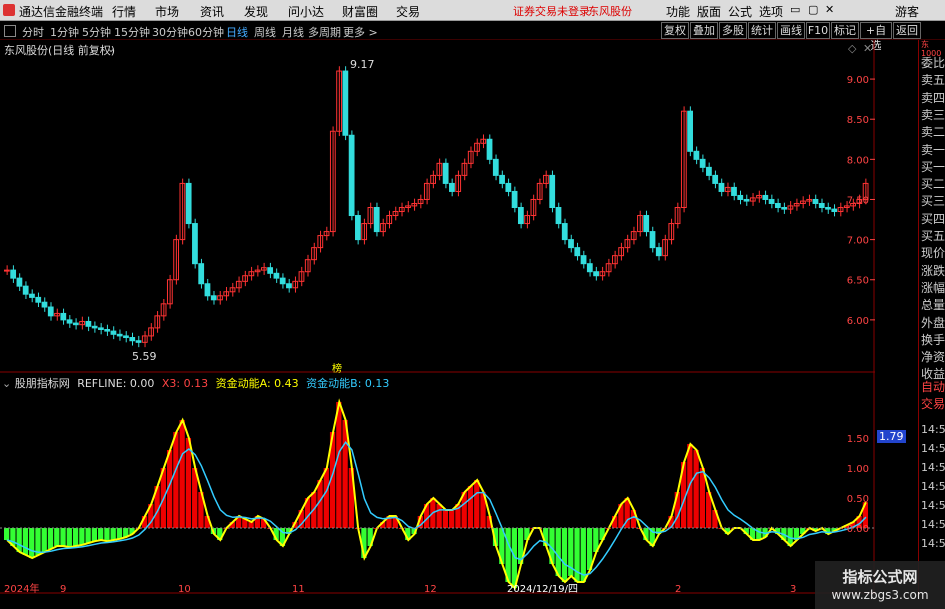 Image resolution: width=945 pixels, height=609 pixels. Describe the element at coordinates (678, 589) in the screenshot. I see `x-axis-label: 2` at that location.